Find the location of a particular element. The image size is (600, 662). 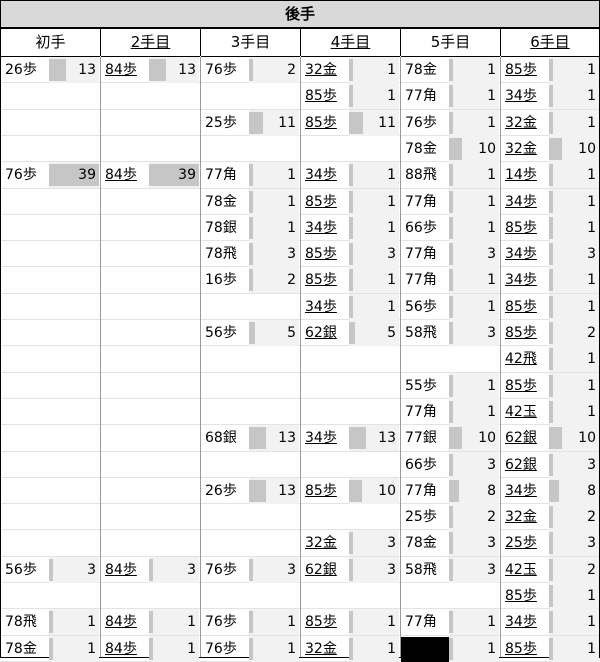

count-value: 5 is located at coordinates (391, 333).